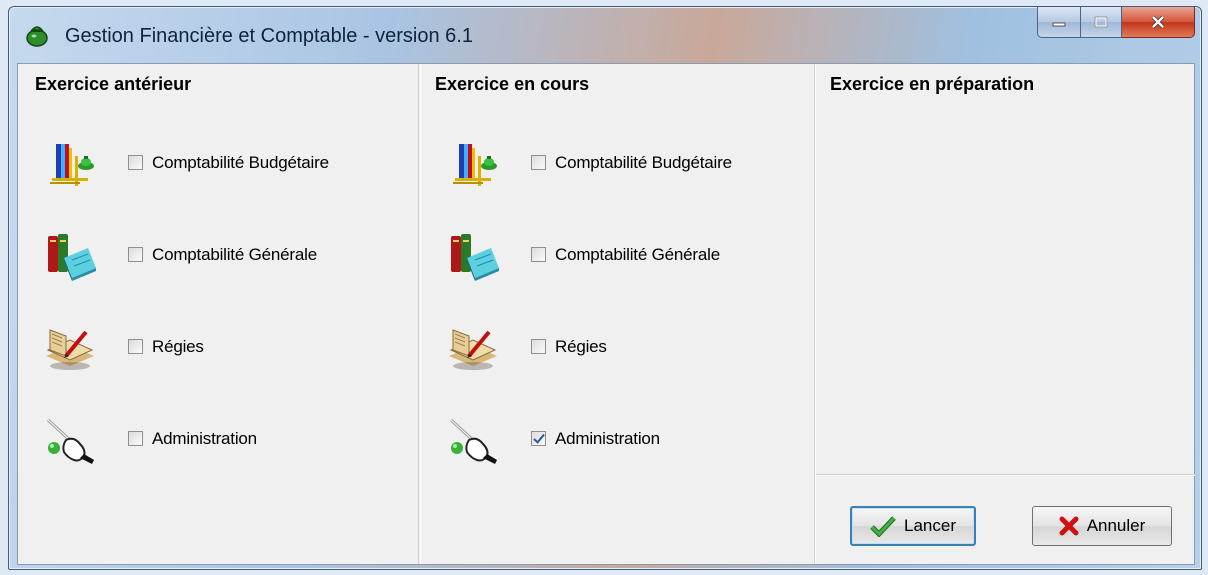  I want to click on close-icon, so click(1158, 22).